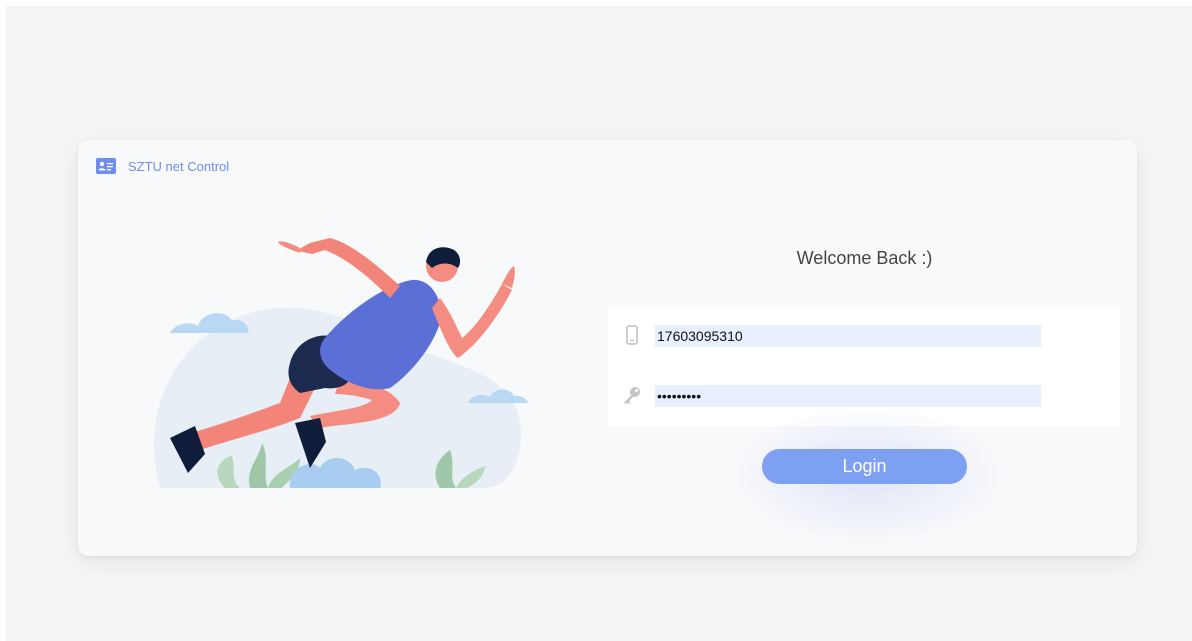 Image resolution: width=1192 pixels, height=641 pixels. What do you see at coordinates (632, 335) in the screenshot?
I see `phone-icon` at bounding box center [632, 335].